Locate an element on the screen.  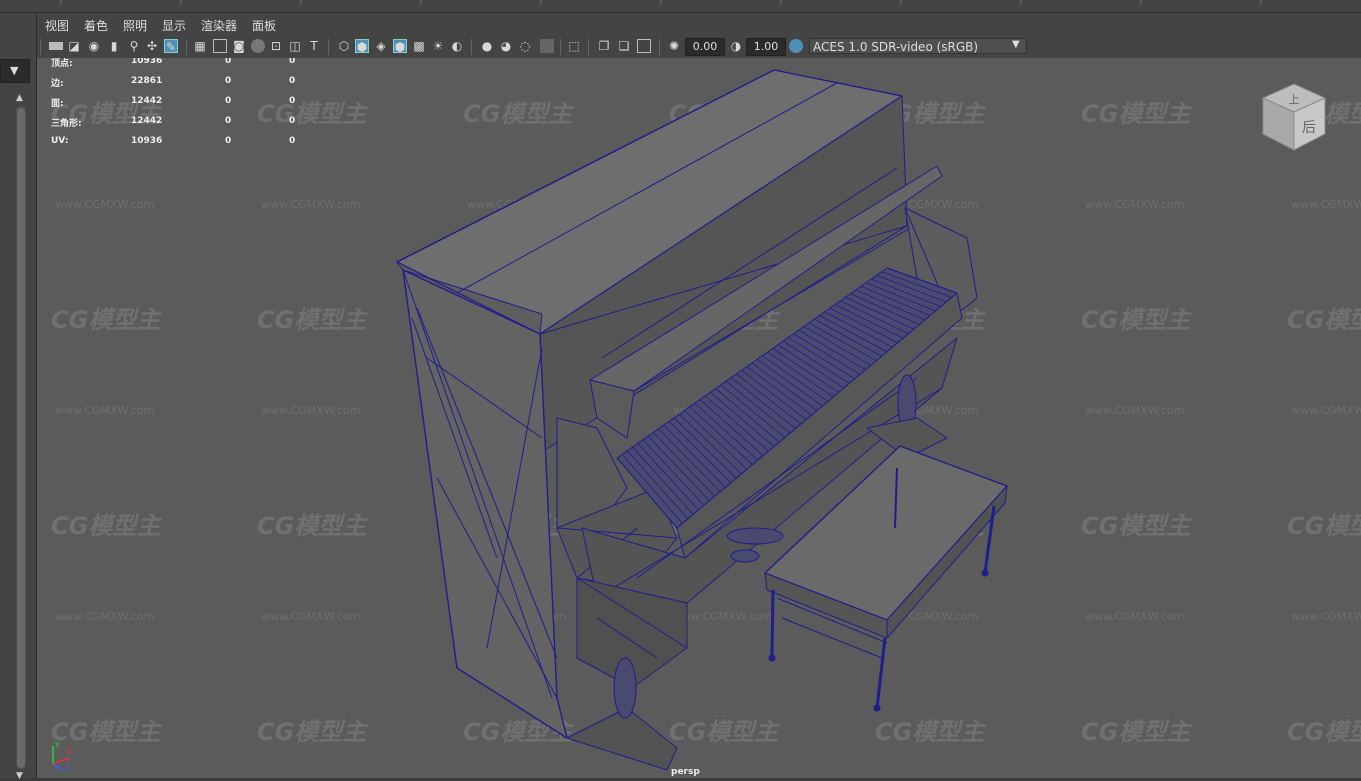
menu-show: 显示 is located at coordinates (174, 25).